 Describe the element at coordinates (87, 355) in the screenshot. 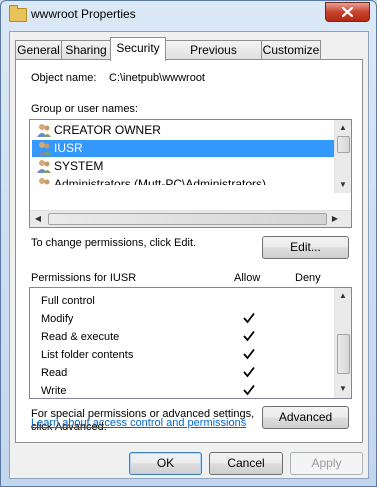

I see `permission-name: List folder contents` at that location.